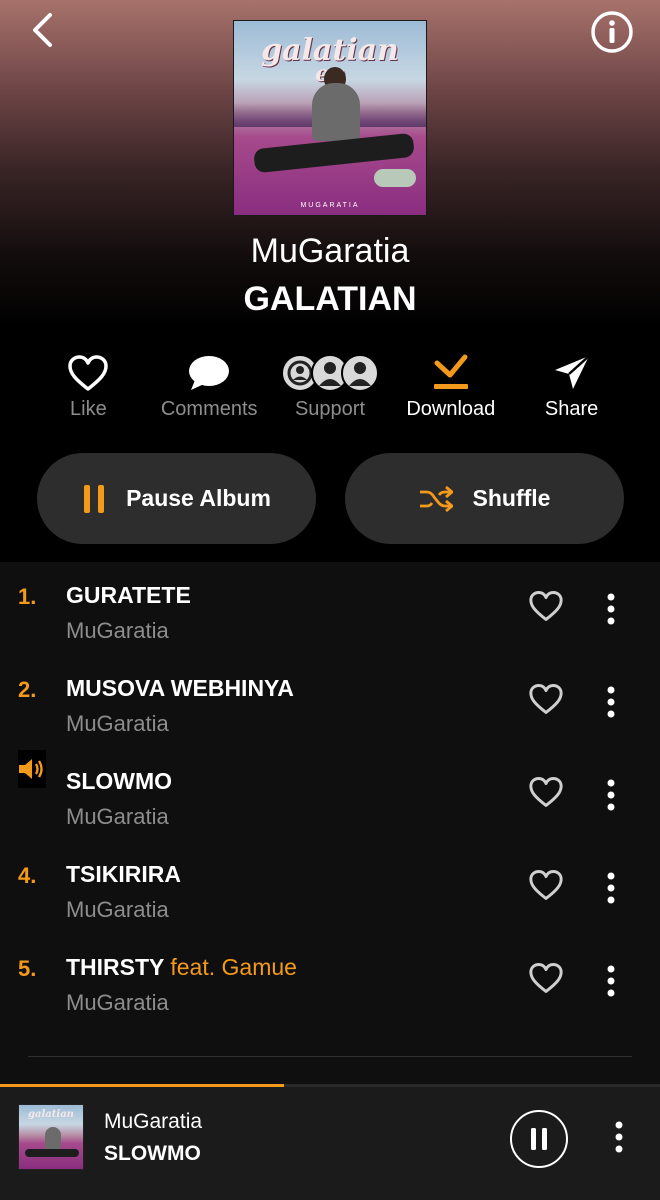  I want to click on album-artist: MuGaratia, so click(330, 251).